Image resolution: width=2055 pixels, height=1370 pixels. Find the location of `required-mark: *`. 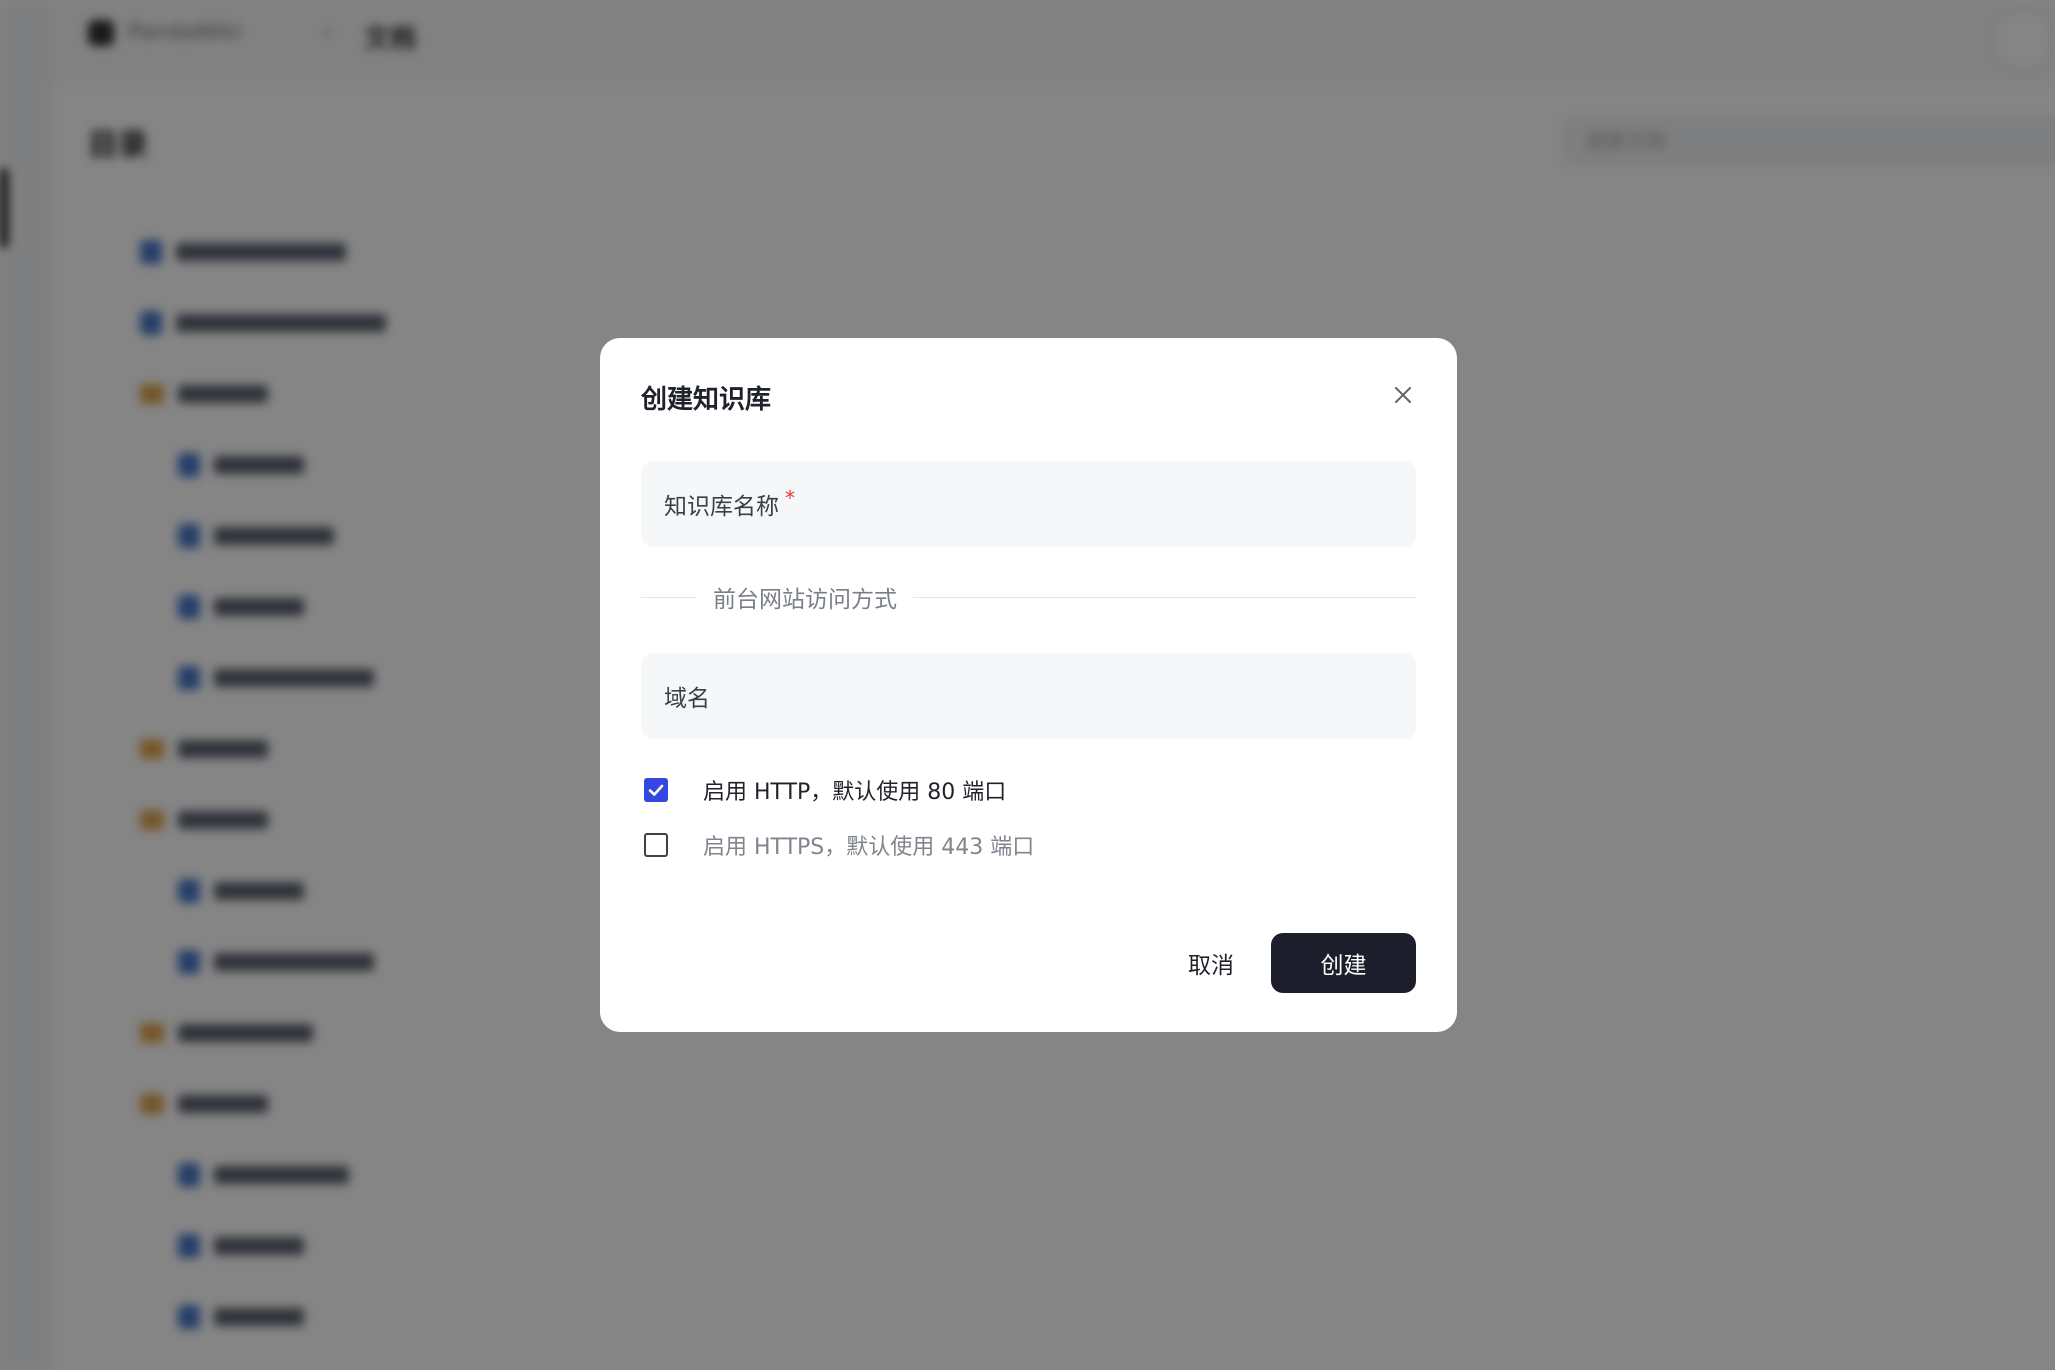

required-mark: * is located at coordinates (790, 498).